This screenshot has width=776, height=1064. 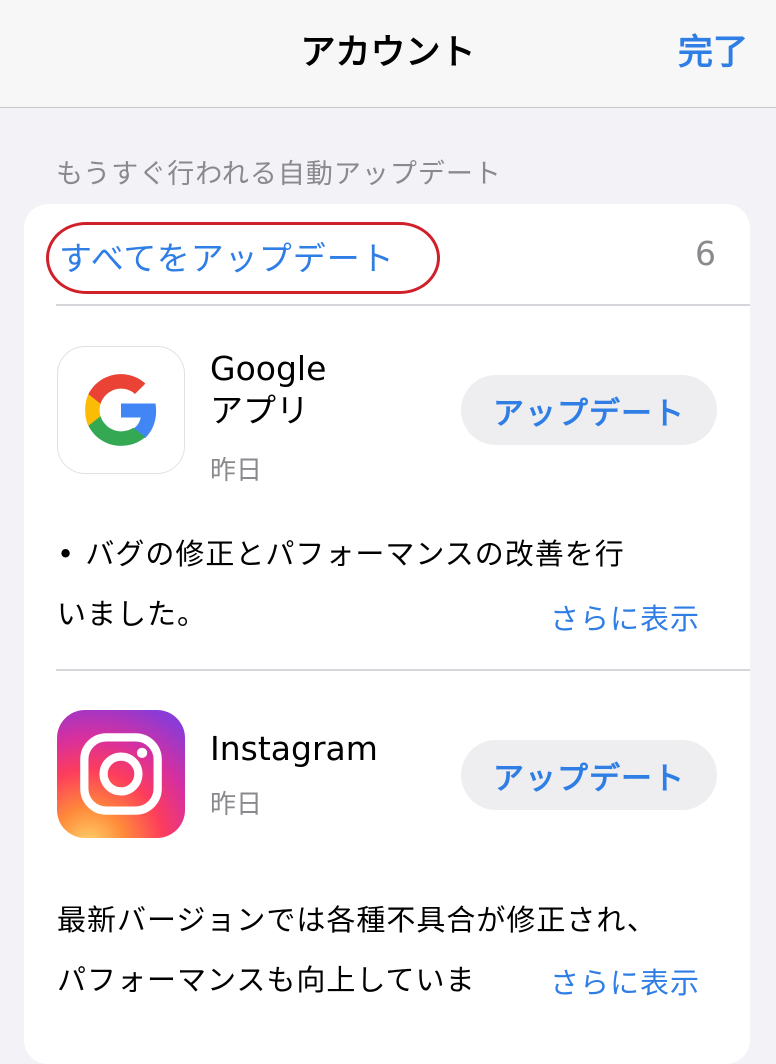 I want to click on done-button: 完了, so click(x=713, y=49).